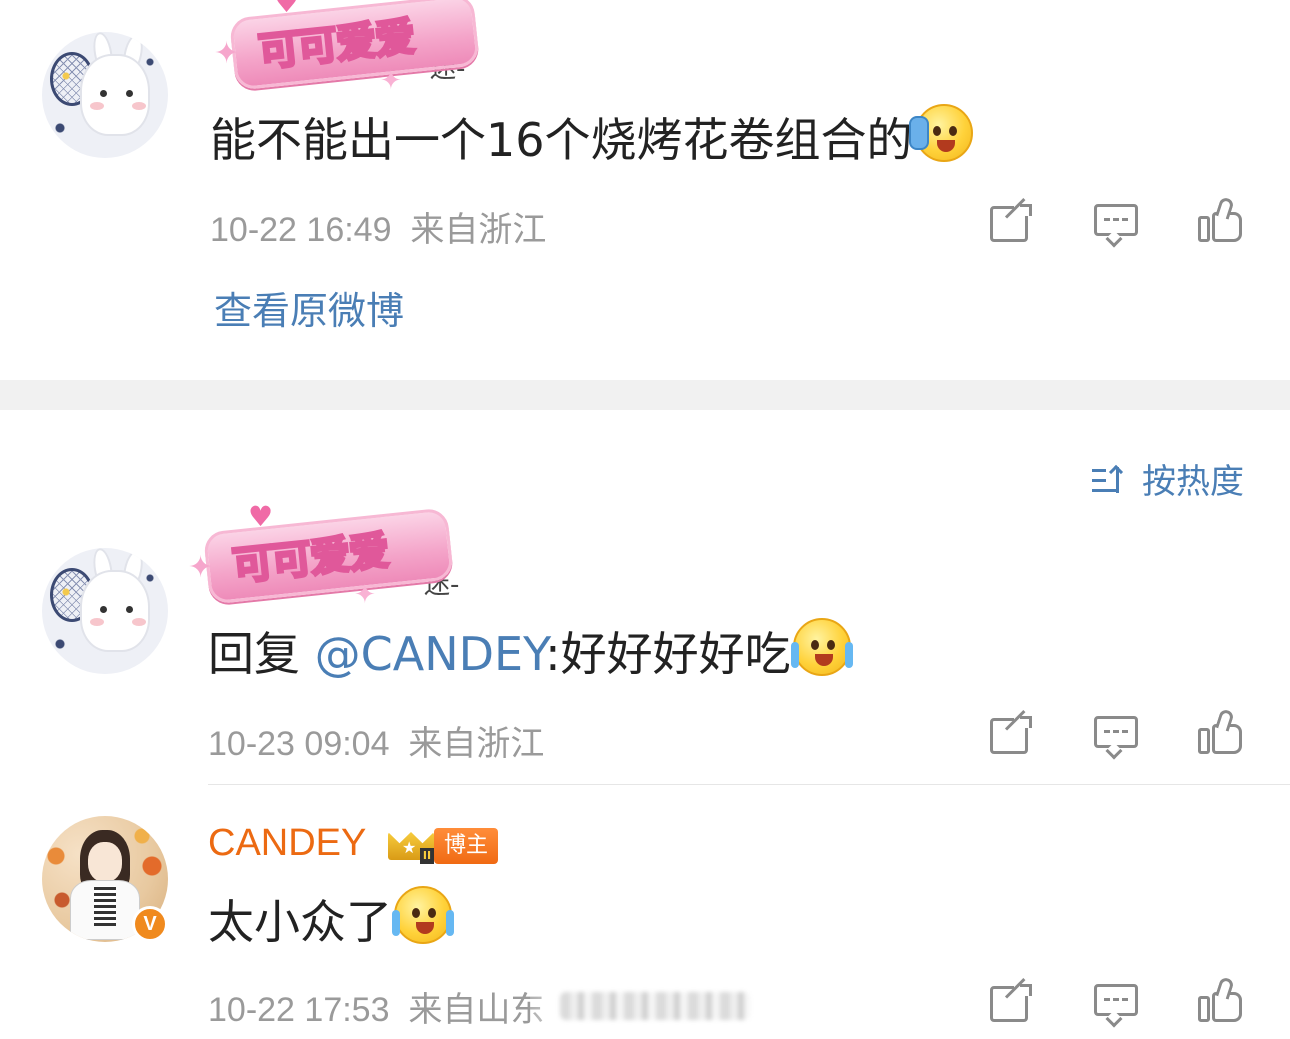 The width and height of the screenshot is (1290, 1039). I want to click on reply-divider, so click(749, 784).